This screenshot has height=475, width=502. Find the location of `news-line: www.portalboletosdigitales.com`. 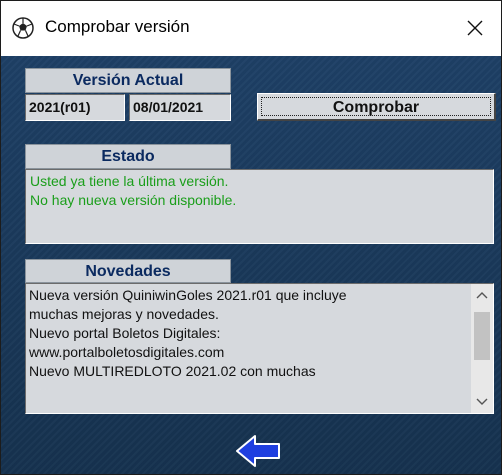

news-line: www.portalboletosdigitales.com is located at coordinates (127, 352).